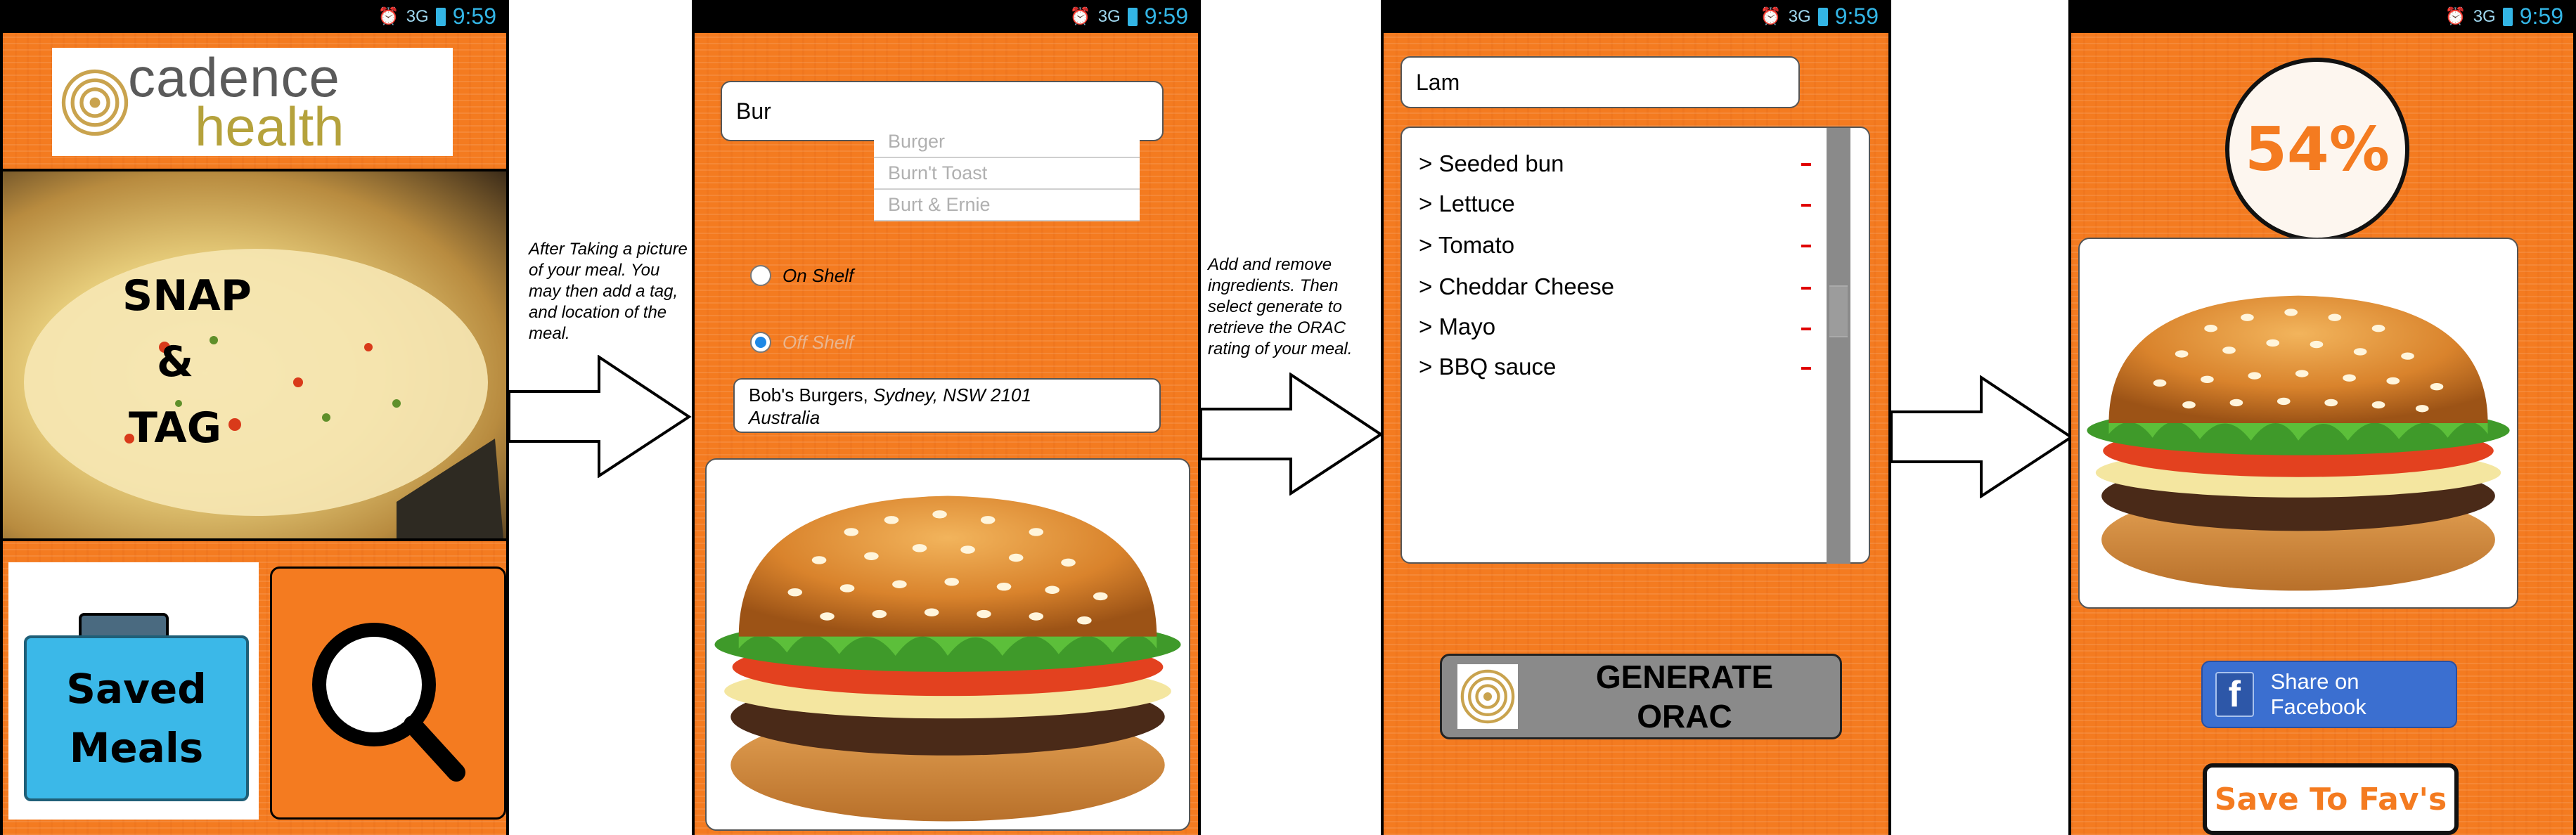  Describe the element at coordinates (263, 393) in the screenshot. I see `food-photo` at that location.